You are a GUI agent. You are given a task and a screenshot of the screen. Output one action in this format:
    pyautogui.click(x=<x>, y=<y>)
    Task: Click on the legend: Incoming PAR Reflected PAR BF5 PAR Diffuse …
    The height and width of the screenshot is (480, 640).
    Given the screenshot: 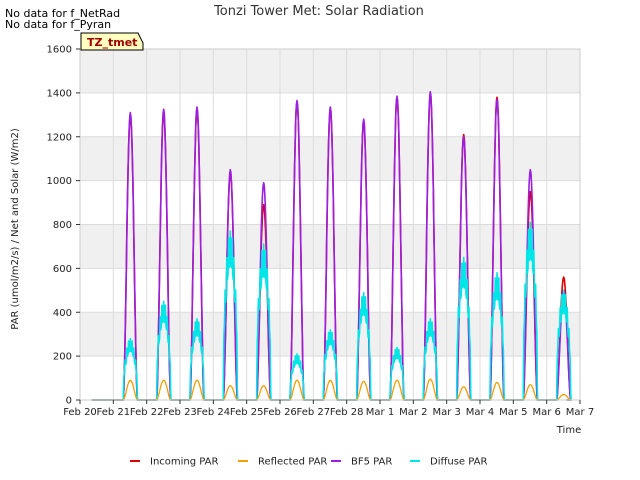 What is the action you would take?
    pyautogui.click(x=308, y=462)
    